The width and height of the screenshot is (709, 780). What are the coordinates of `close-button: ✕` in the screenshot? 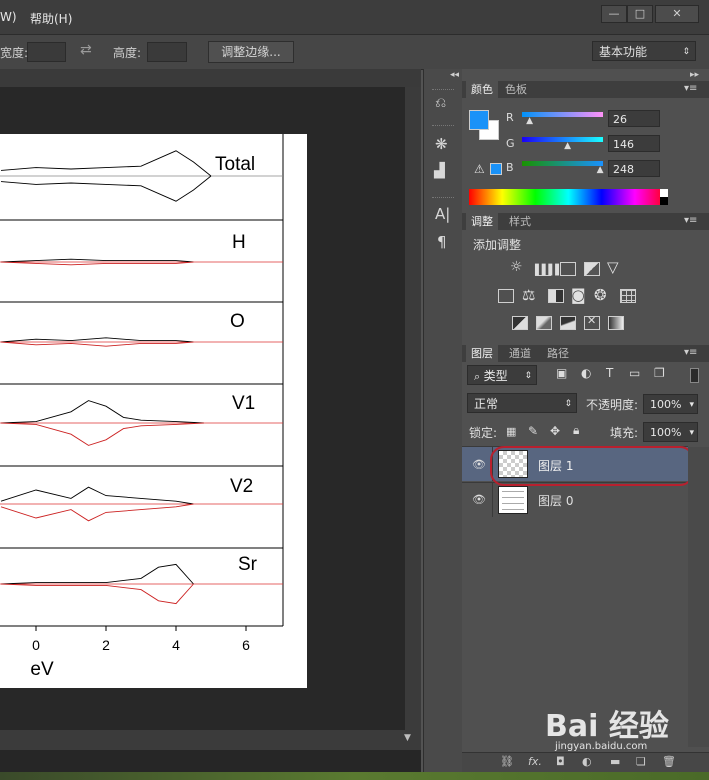 It's located at (677, 14).